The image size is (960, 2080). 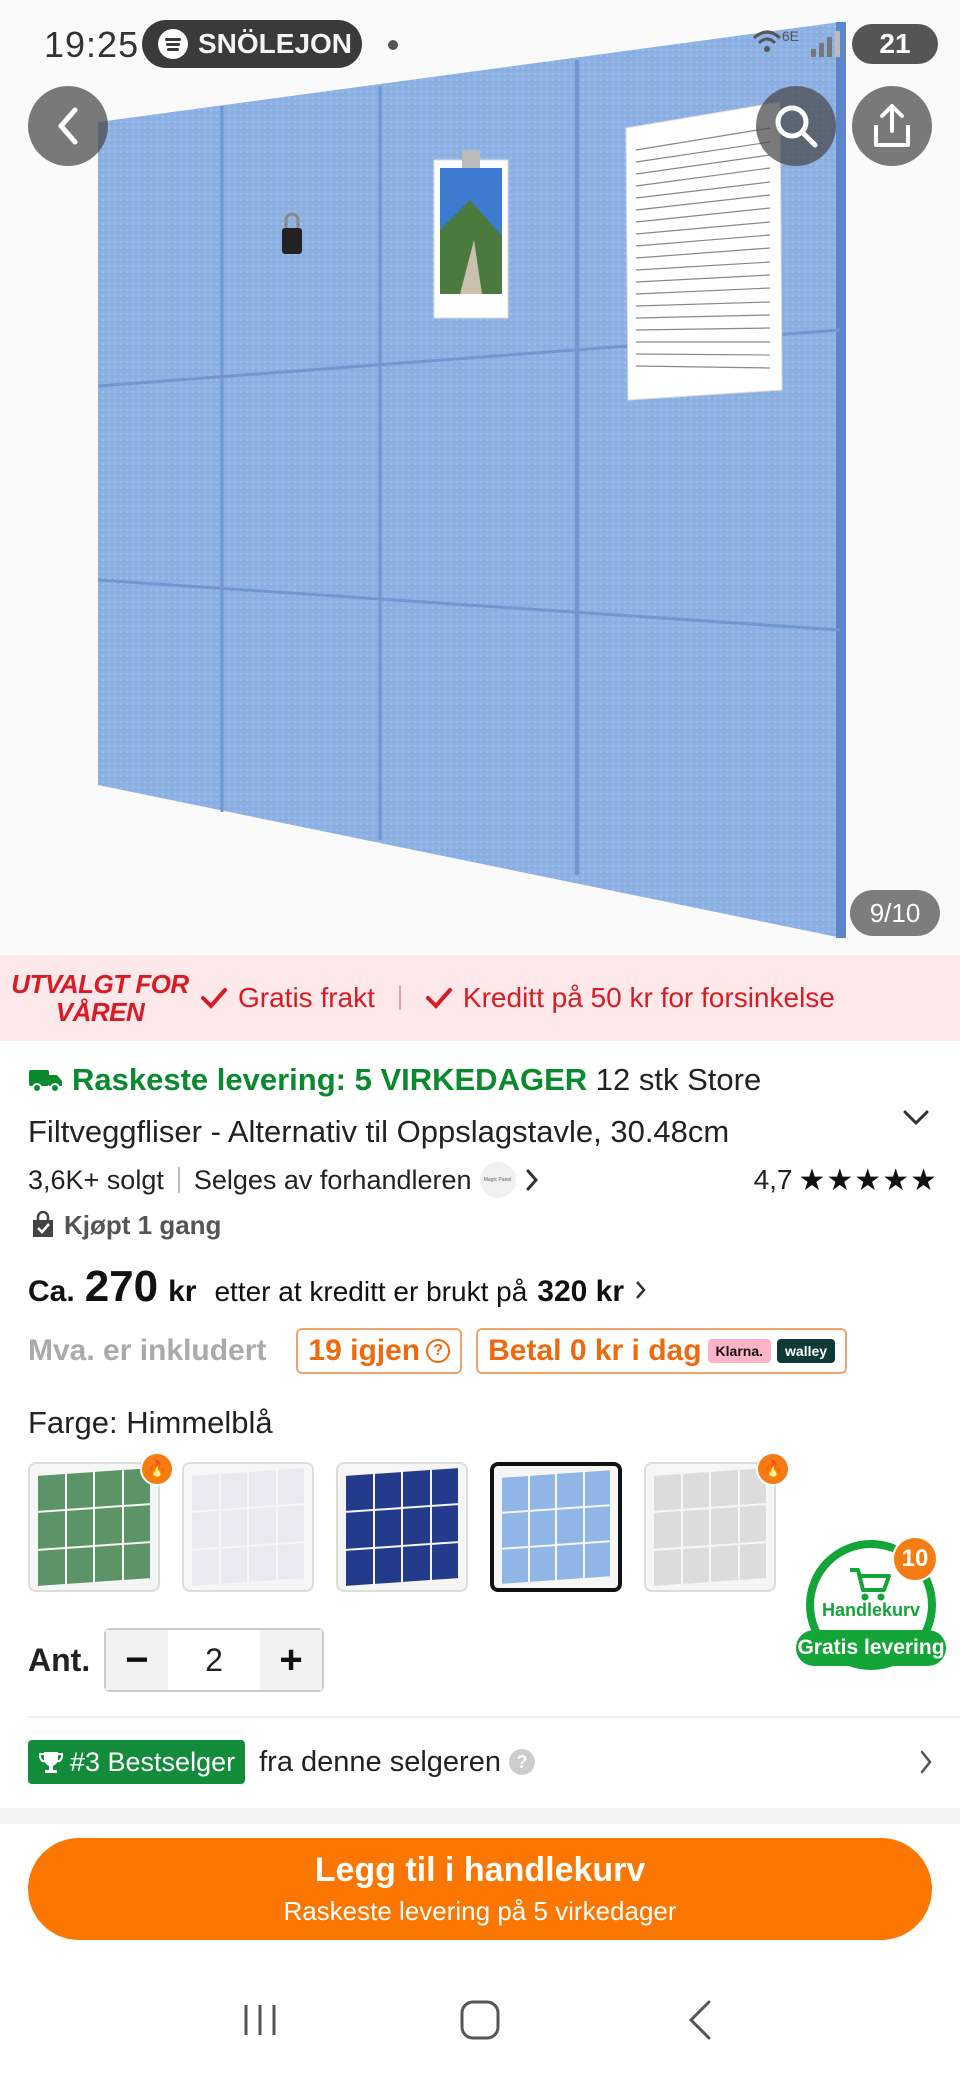 I want to click on walley-logo: walley, so click(x=806, y=1351).